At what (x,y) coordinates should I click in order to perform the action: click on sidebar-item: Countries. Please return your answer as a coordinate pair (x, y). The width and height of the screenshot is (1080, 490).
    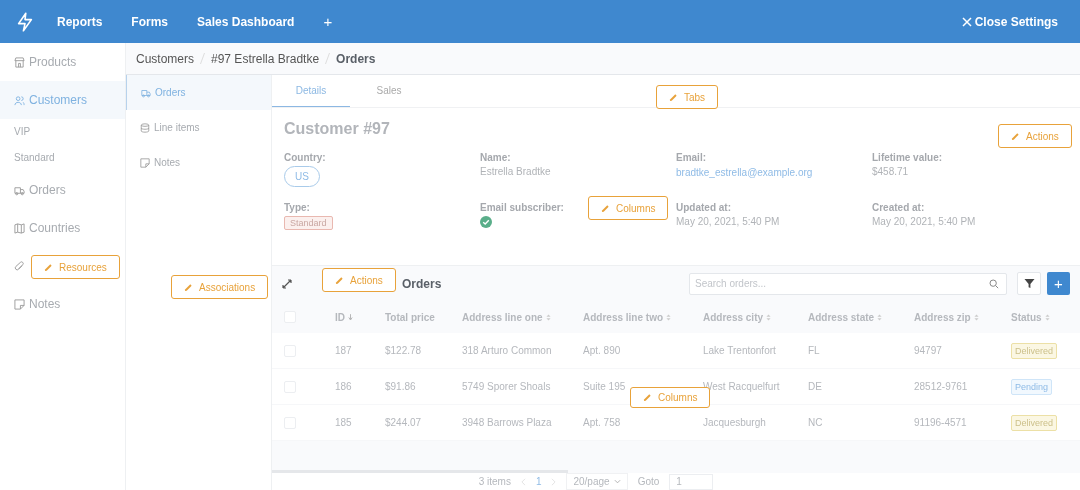
    Looking at the image, I should click on (62, 228).